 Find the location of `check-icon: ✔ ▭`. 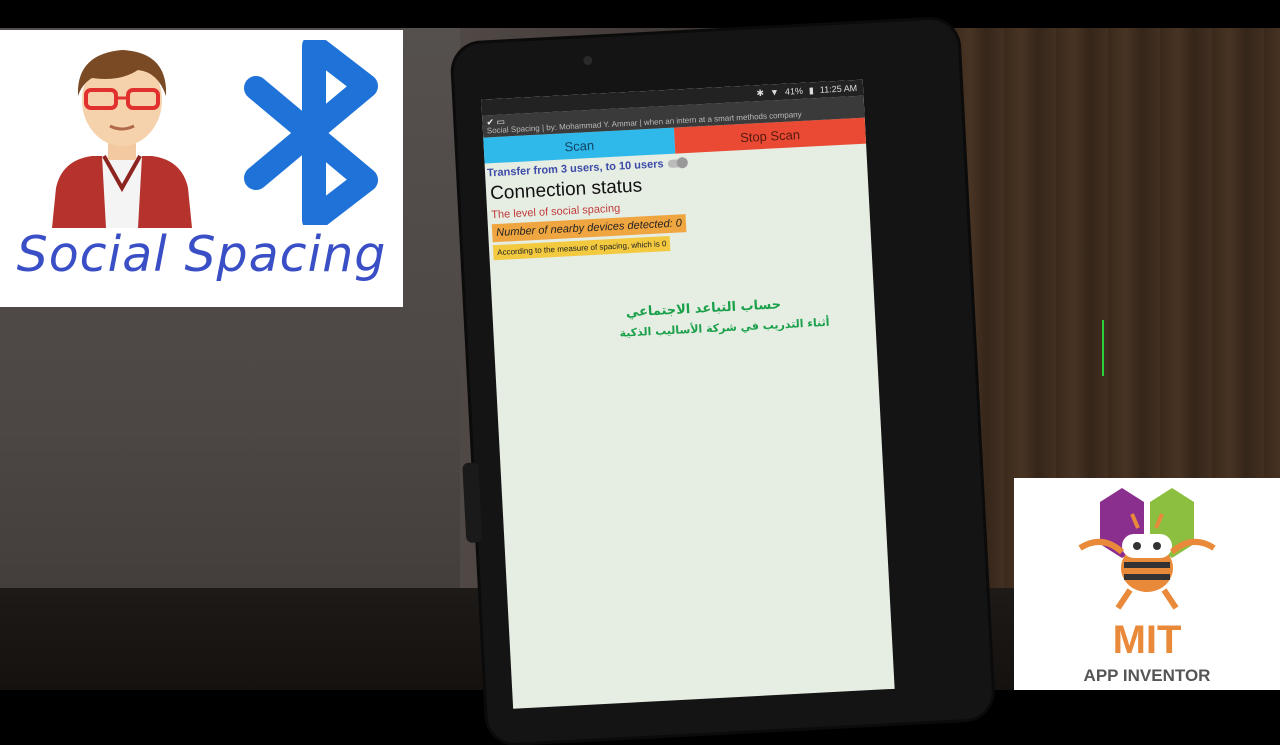

check-icon: ✔ ▭ is located at coordinates (496, 122).